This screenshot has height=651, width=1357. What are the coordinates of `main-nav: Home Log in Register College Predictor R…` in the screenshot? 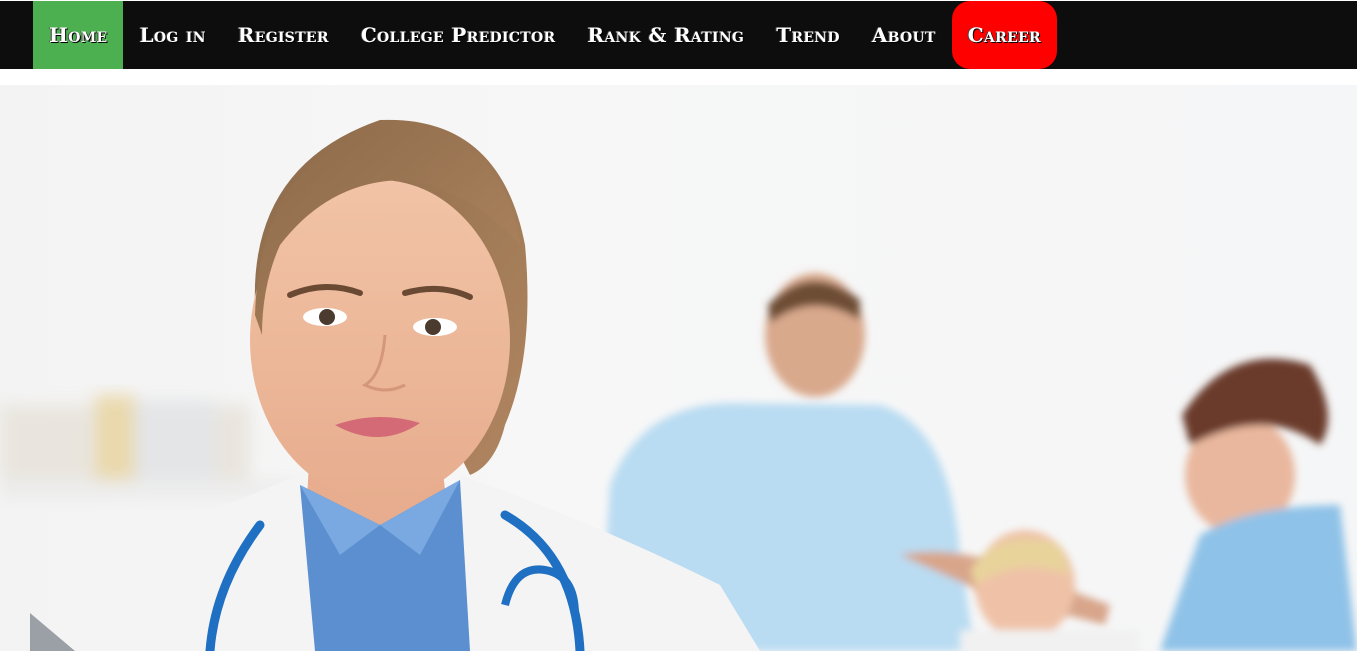 It's located at (545, 35).